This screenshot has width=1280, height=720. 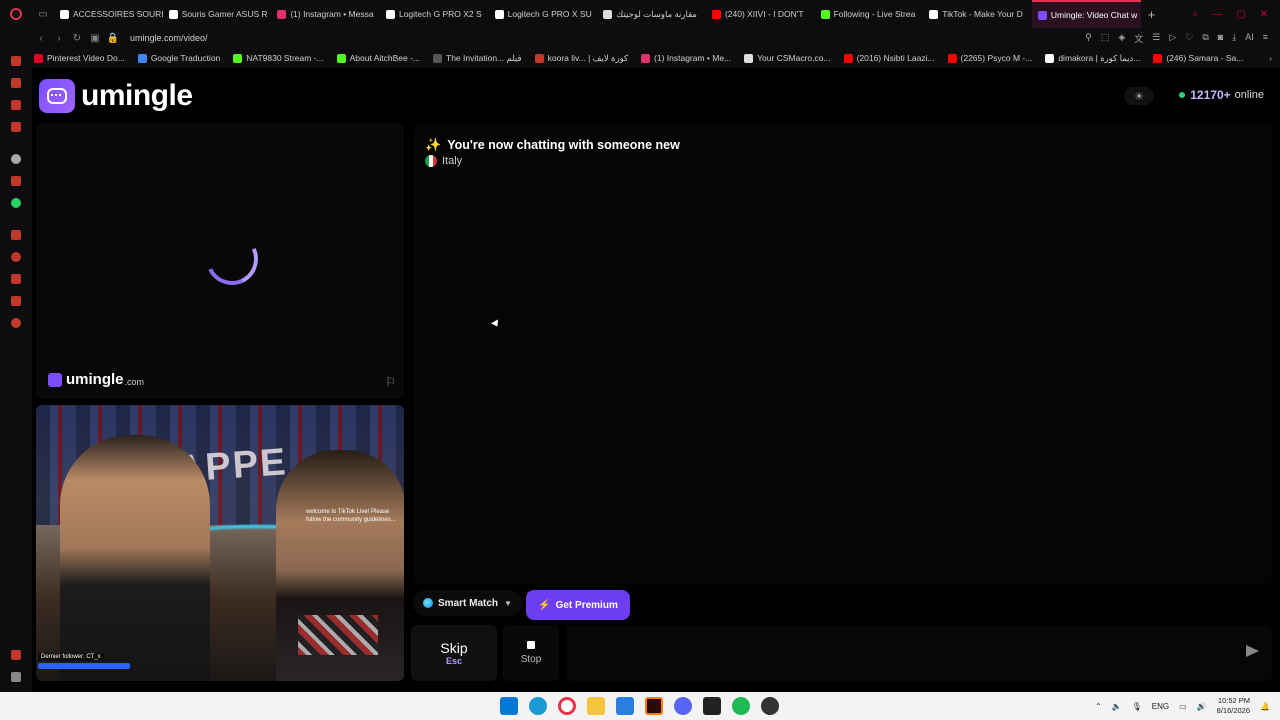 I want to click on snapshot-icon: ▣, so click(x=95, y=38).